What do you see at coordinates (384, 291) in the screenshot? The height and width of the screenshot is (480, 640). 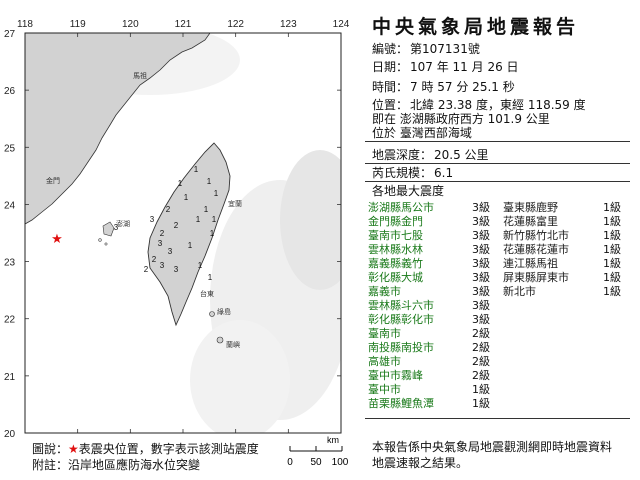 I see `station-name: 嘉義市` at bounding box center [384, 291].